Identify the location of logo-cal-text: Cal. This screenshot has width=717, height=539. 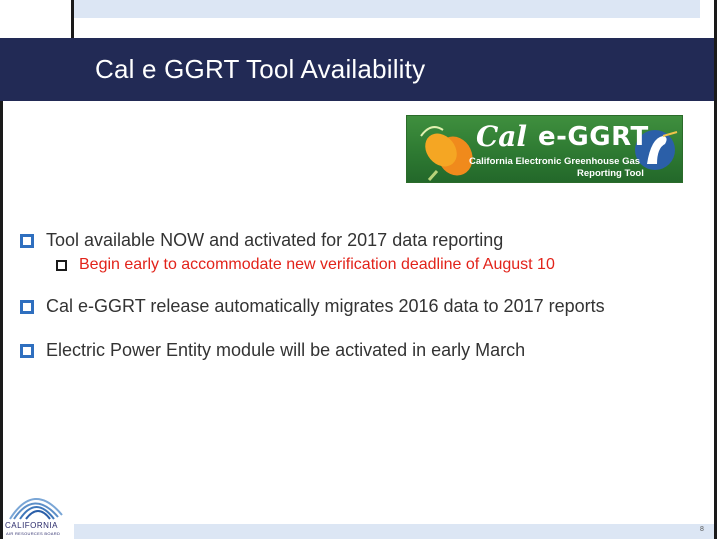
(502, 136).